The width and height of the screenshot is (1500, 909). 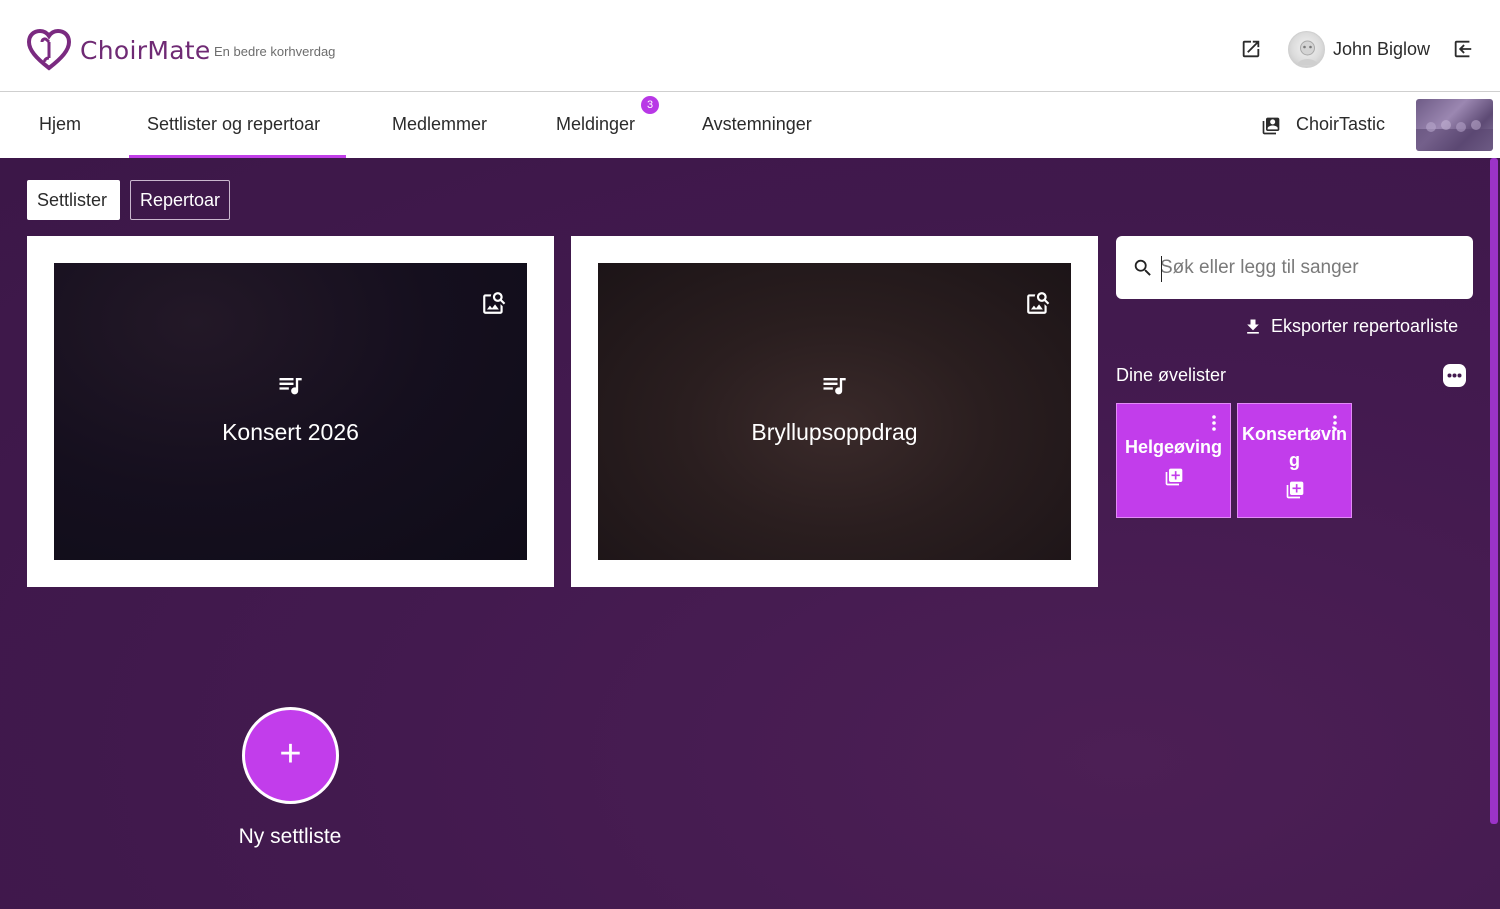 I want to click on setlist-card: Bryllupsoppdrag, so click(x=834, y=411).